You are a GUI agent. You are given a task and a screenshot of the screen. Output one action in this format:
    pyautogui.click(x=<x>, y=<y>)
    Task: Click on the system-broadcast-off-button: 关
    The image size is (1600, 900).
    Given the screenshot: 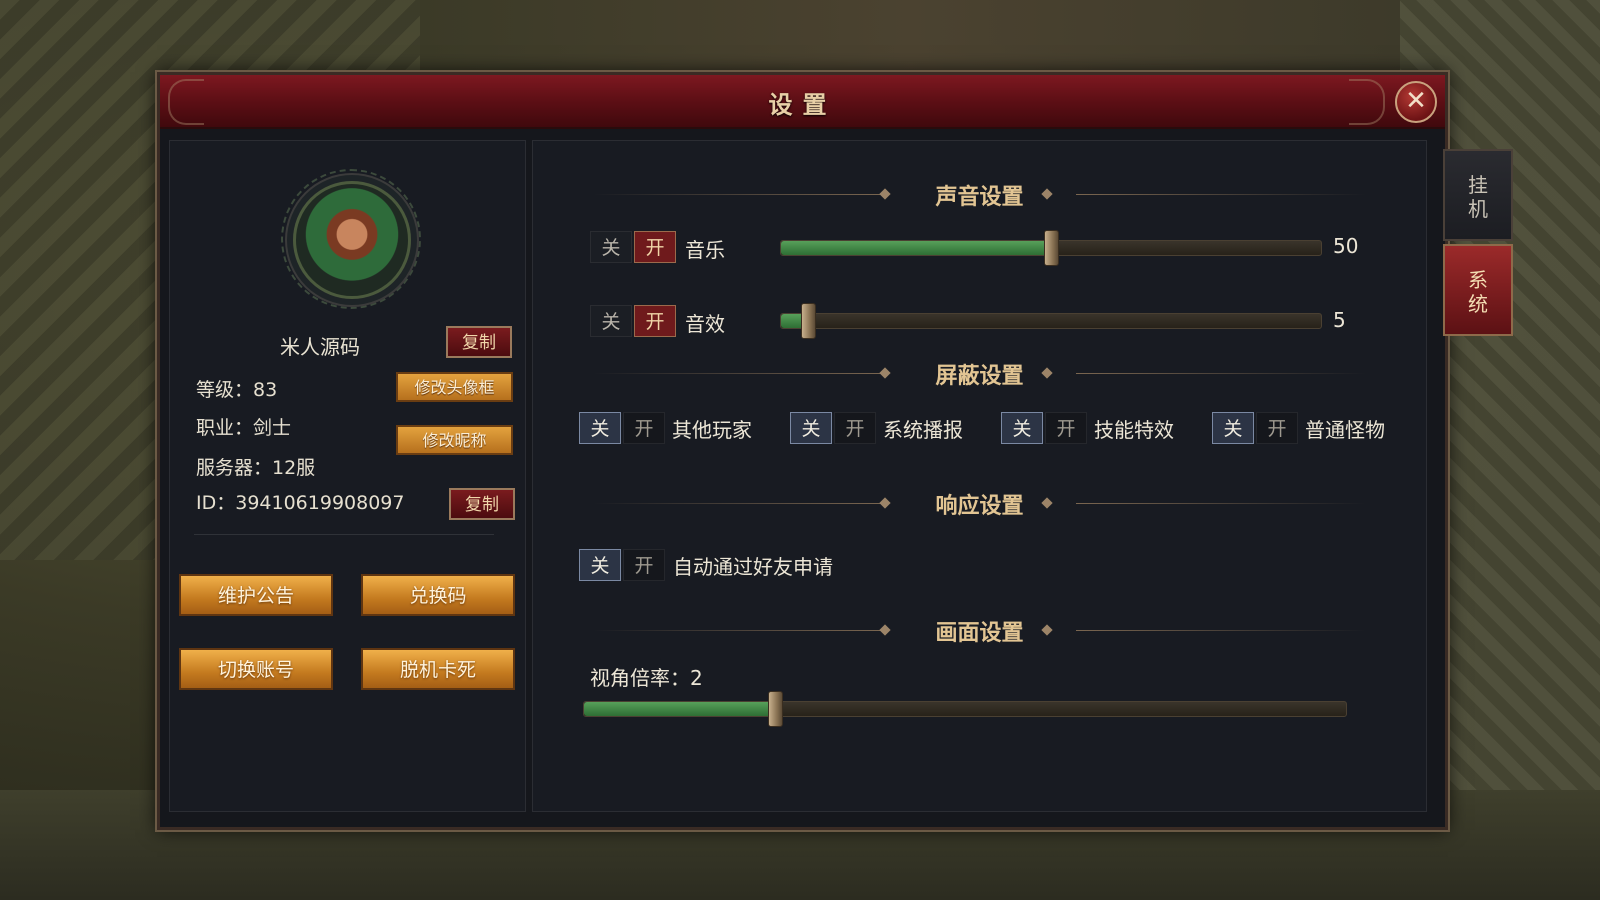 What is the action you would take?
    pyautogui.click(x=811, y=428)
    